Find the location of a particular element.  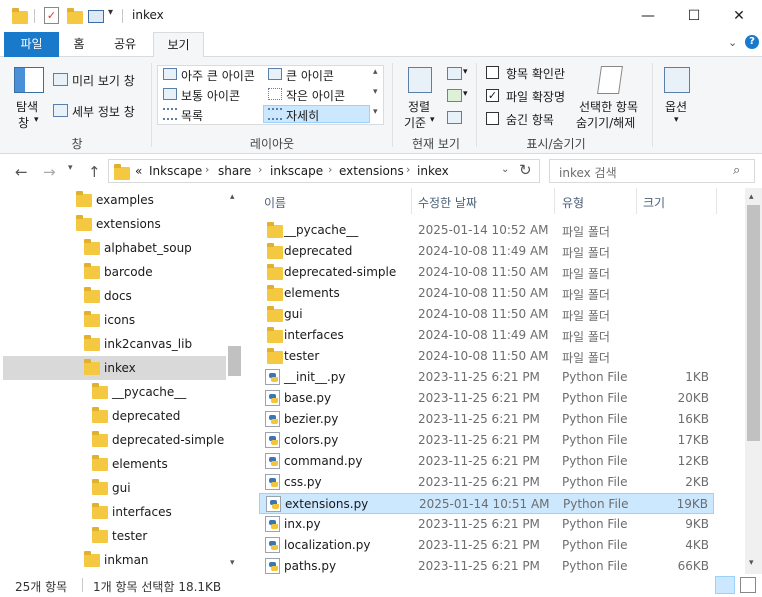

nav-item-barcode: barcode is located at coordinates (113, 272).